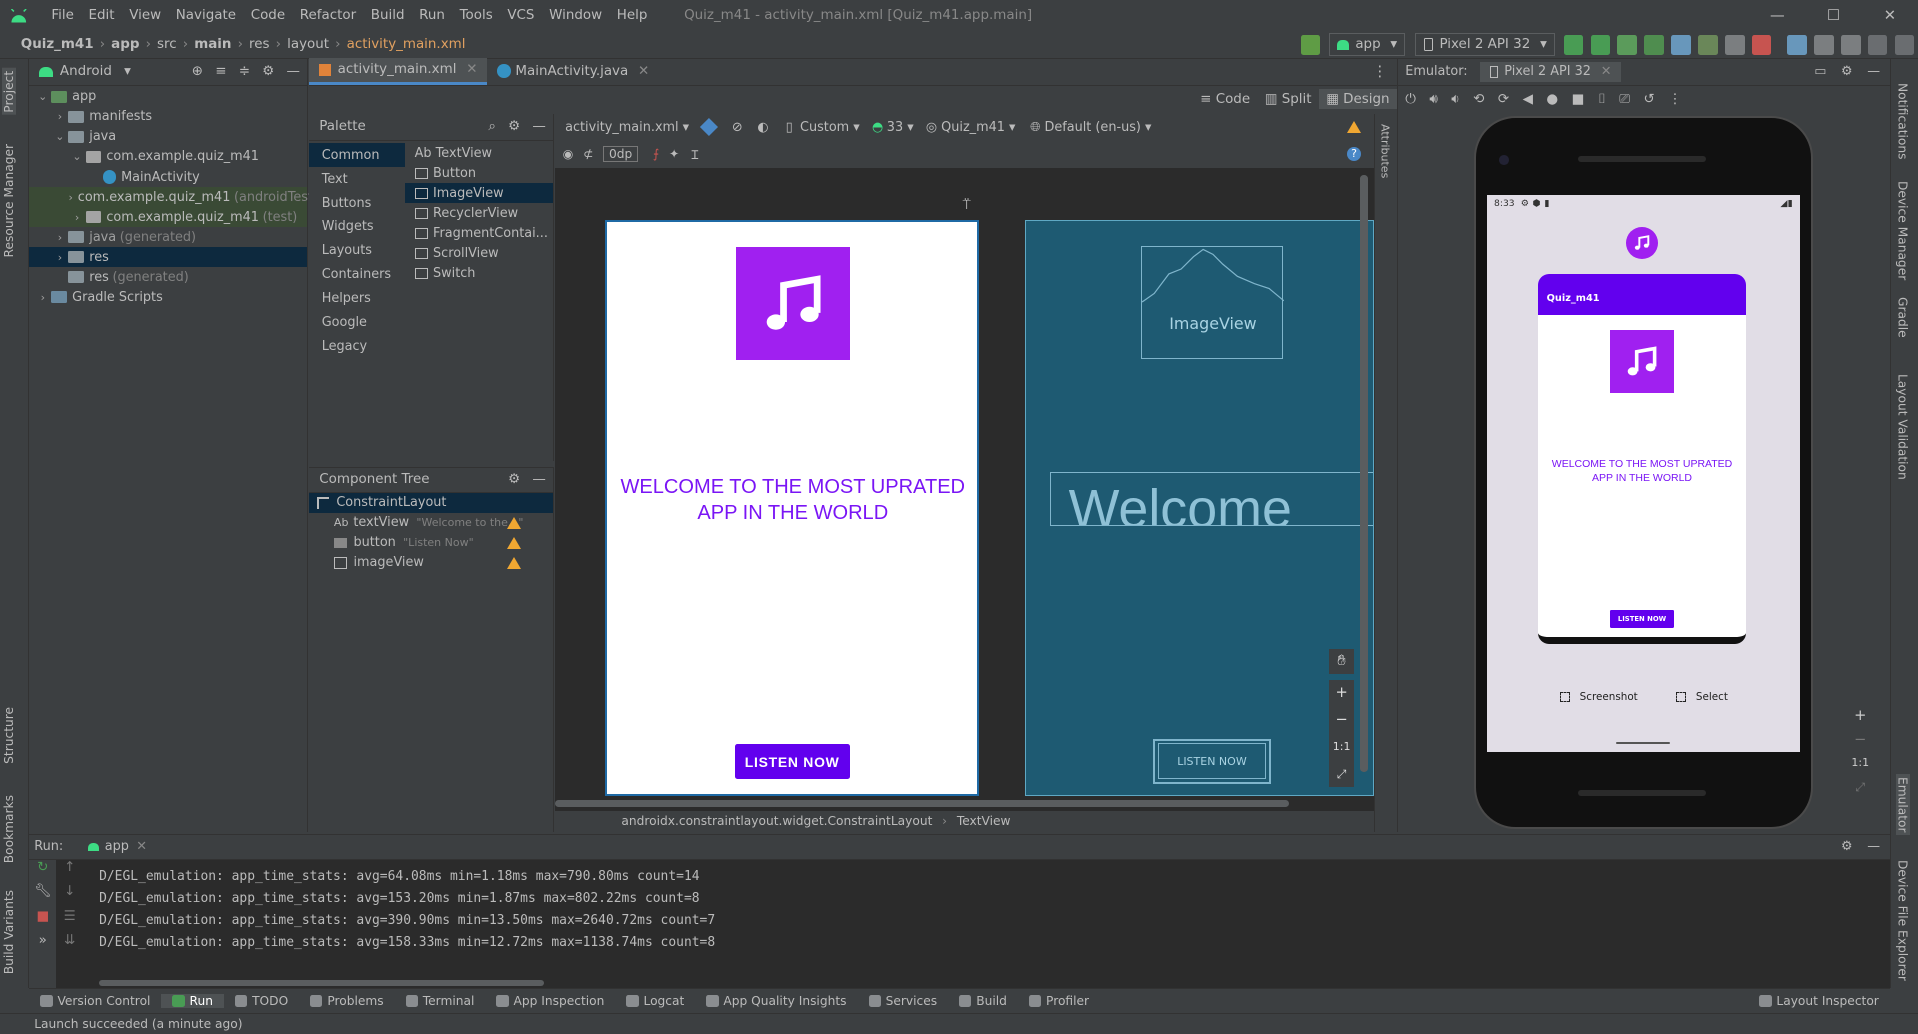 This screenshot has width=1918, height=1034. I want to click on settings-icon, so click(1904, 44).